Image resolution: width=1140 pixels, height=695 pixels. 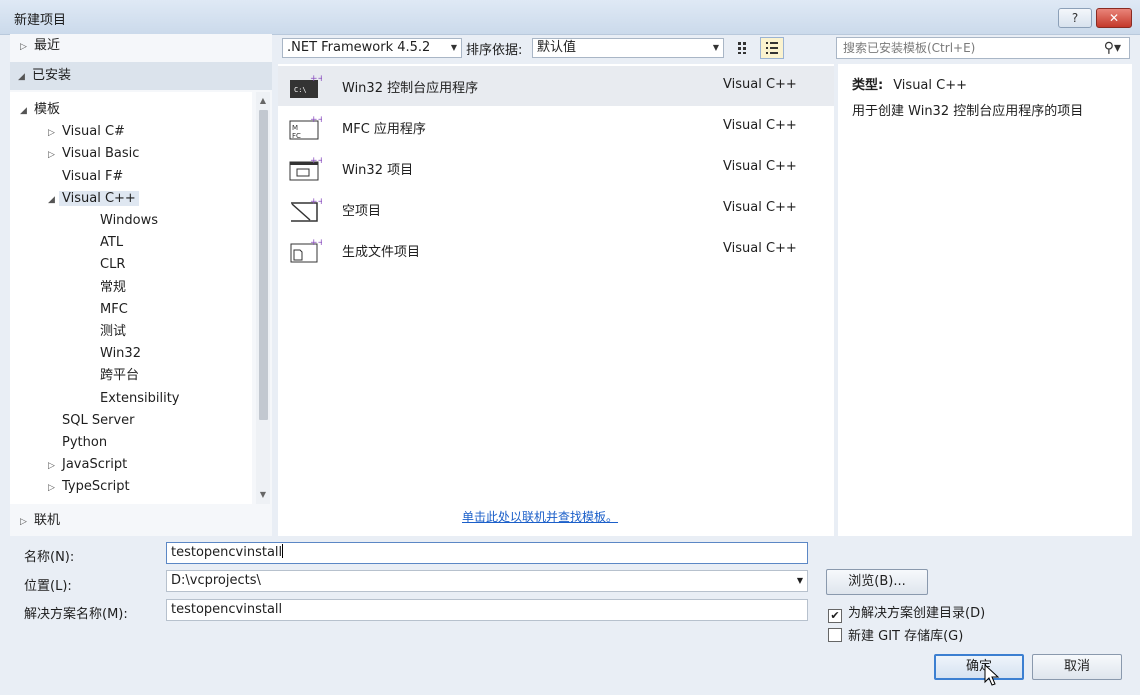 What do you see at coordinates (263, 495) in the screenshot?
I see `scroll-down-icon: ▼` at bounding box center [263, 495].